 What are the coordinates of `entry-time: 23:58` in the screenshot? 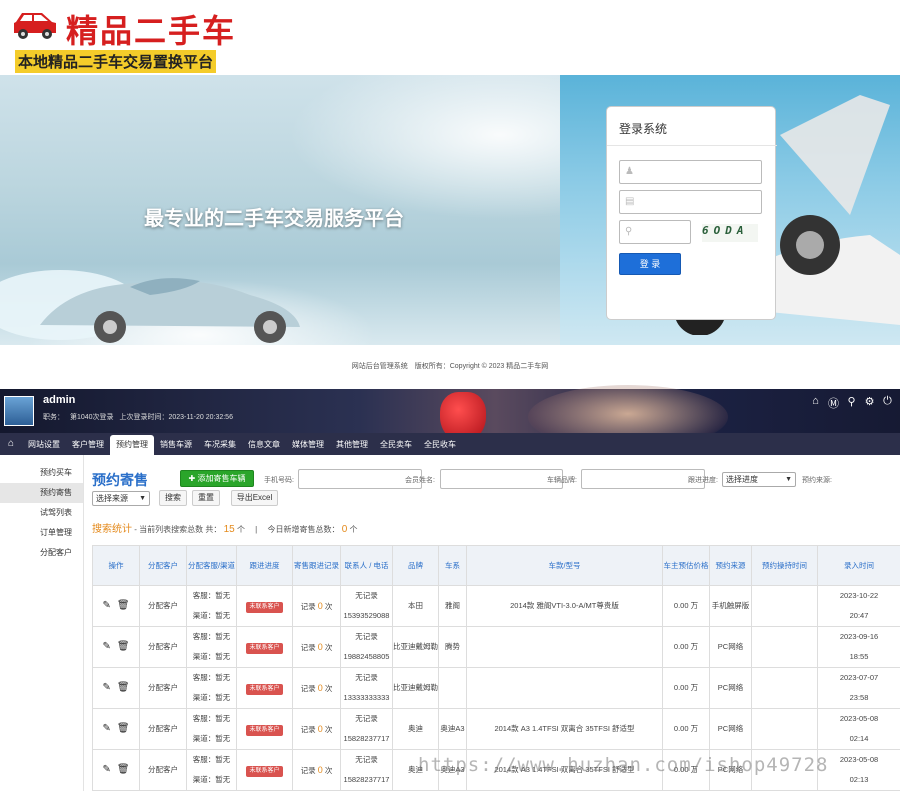 It's located at (859, 697).